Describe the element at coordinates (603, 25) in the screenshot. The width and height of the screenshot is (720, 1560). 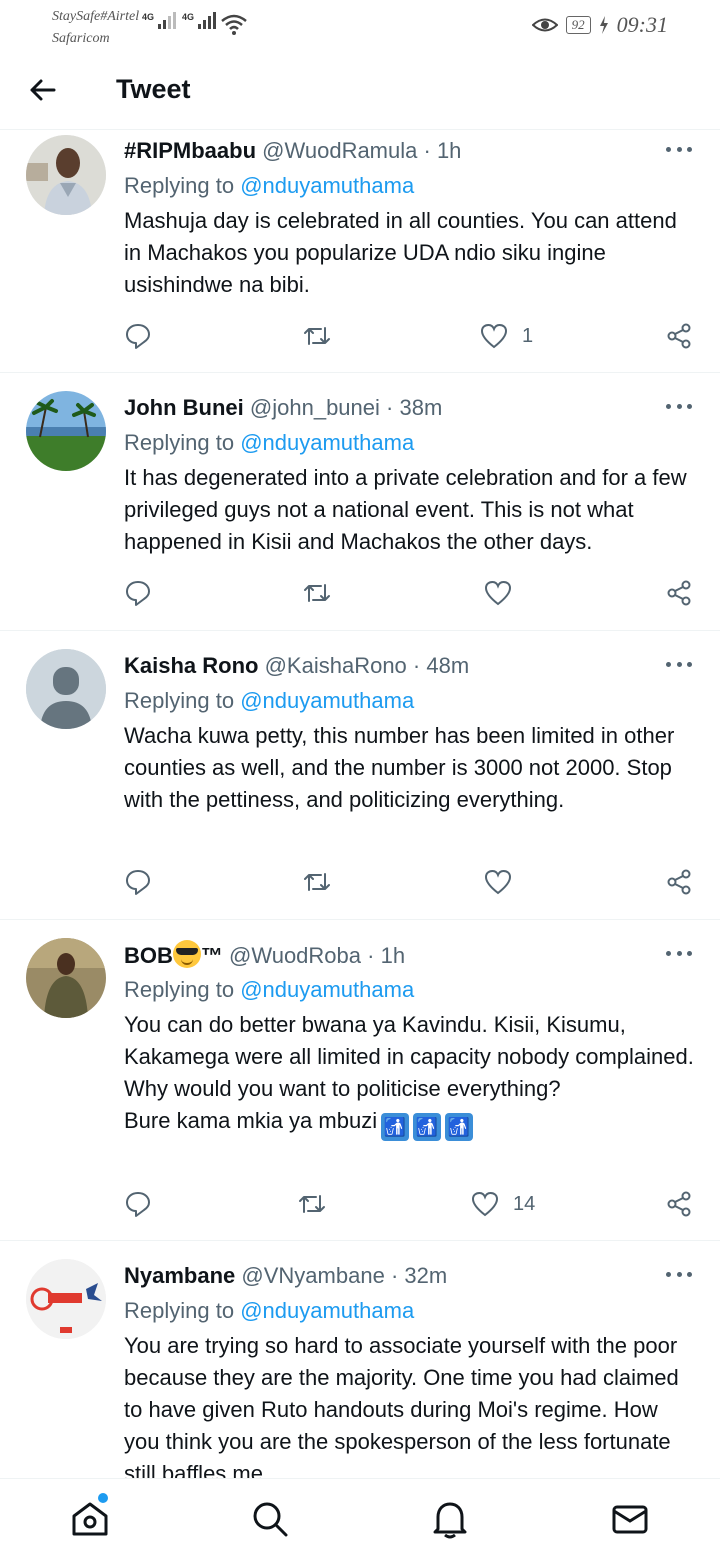
I see `charging-icon` at that location.